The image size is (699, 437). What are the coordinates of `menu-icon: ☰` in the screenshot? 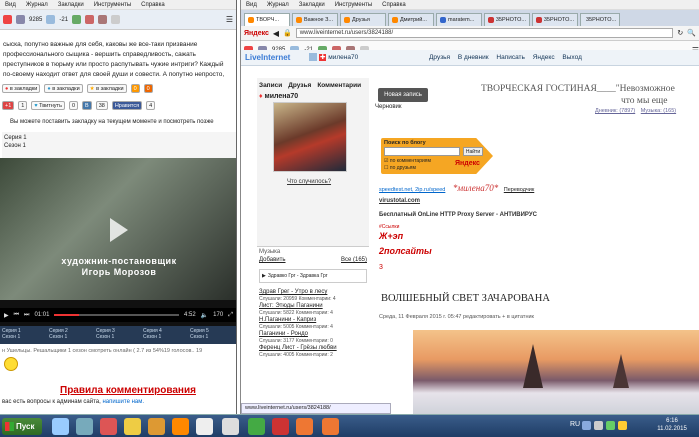 It's located at (229, 19).